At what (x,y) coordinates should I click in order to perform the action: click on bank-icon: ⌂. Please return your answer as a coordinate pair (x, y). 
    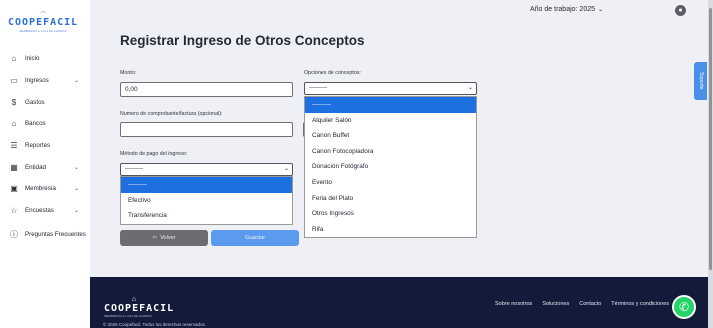
    Looking at the image, I should click on (14, 124).